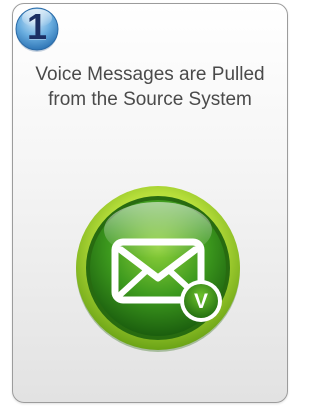  Describe the element at coordinates (150, 99) in the screenshot. I see `caption-line-2: from the Source System` at that location.